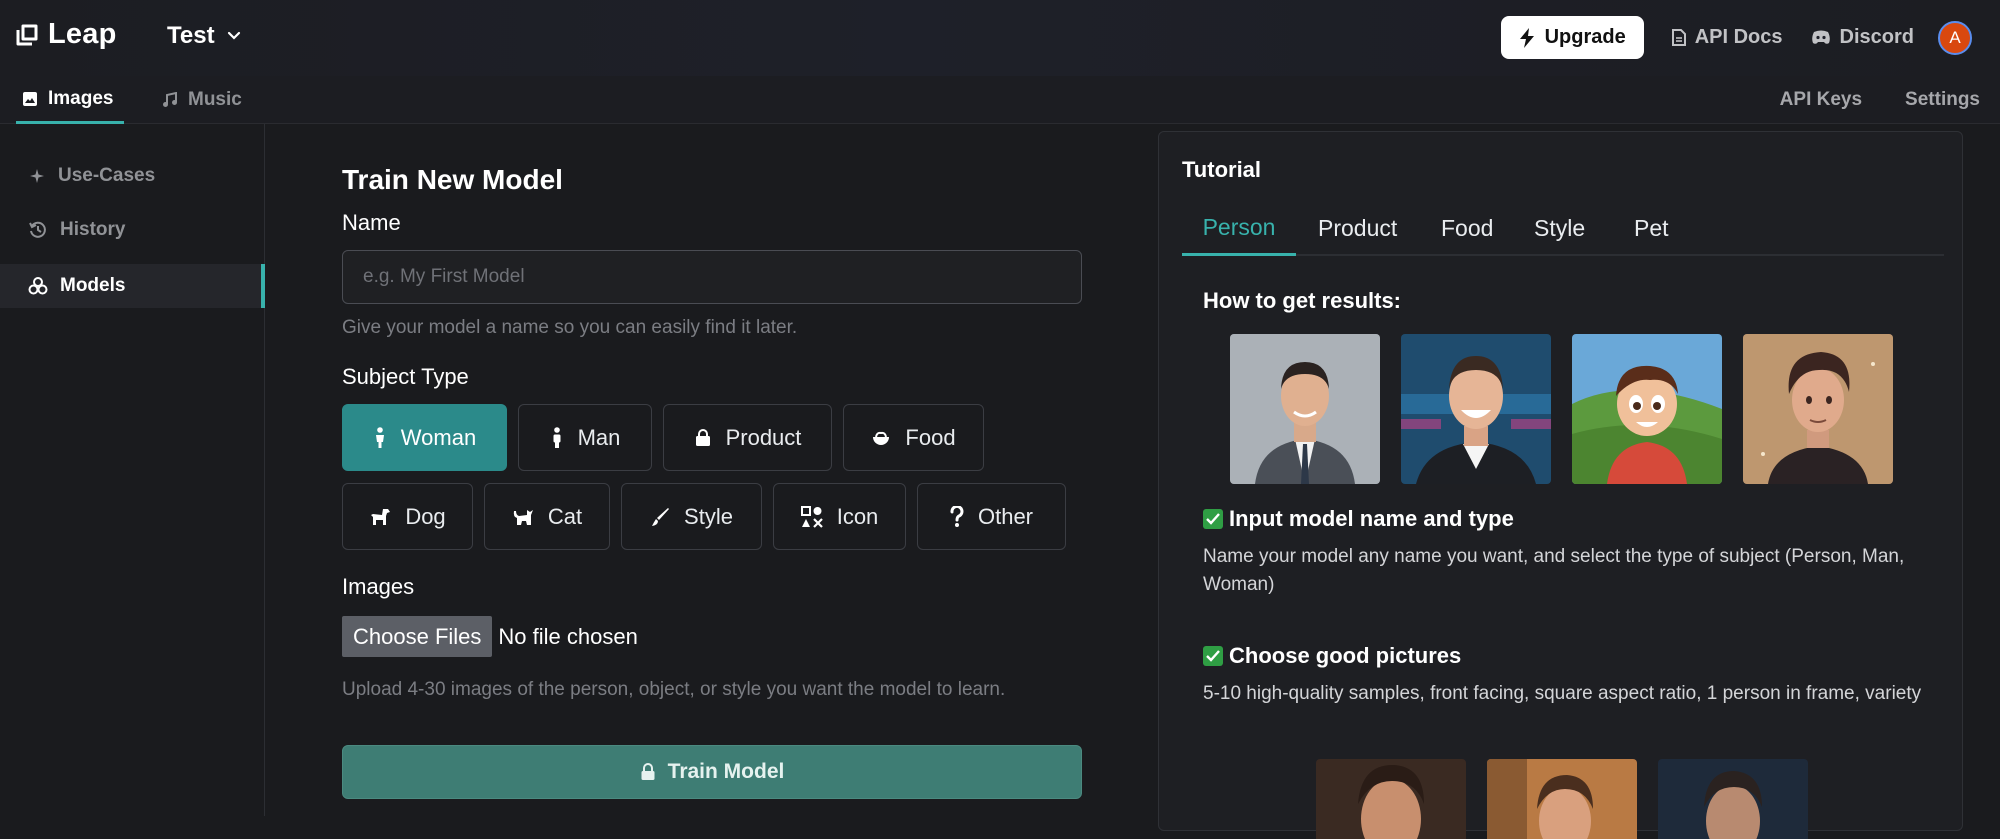 This screenshot has width=2000, height=839. What do you see at coordinates (37, 229) in the screenshot?
I see `history-icon` at bounding box center [37, 229].